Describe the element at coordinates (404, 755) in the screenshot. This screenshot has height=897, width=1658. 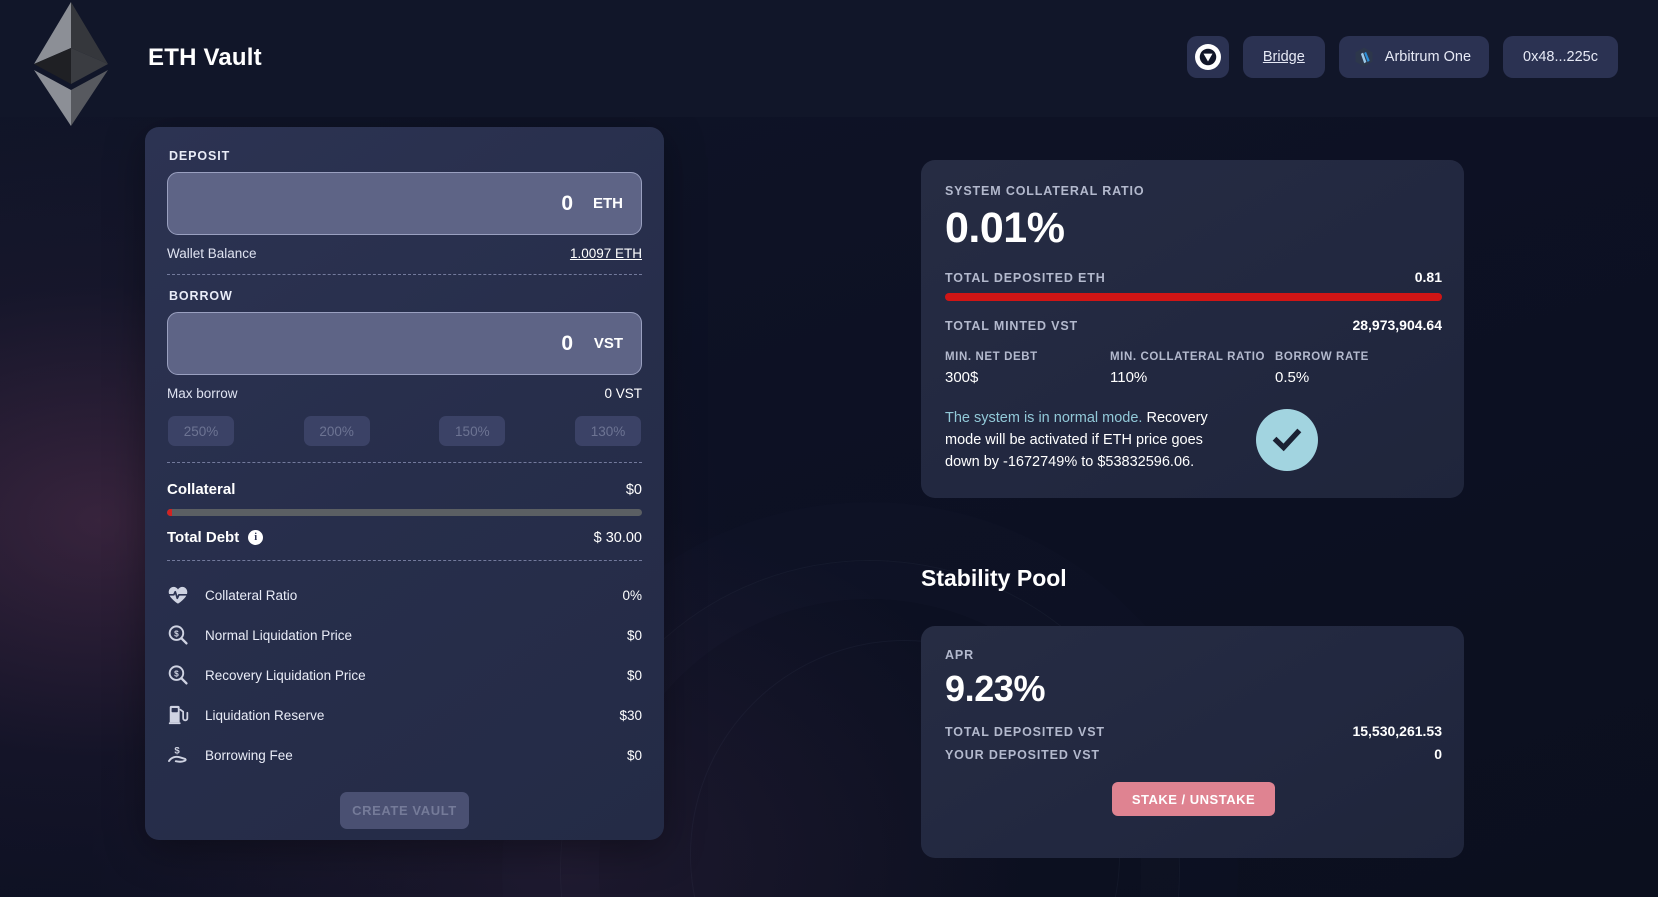
I see `stat-row-borrowing-fee: $ Borrowing Fee $0` at that location.